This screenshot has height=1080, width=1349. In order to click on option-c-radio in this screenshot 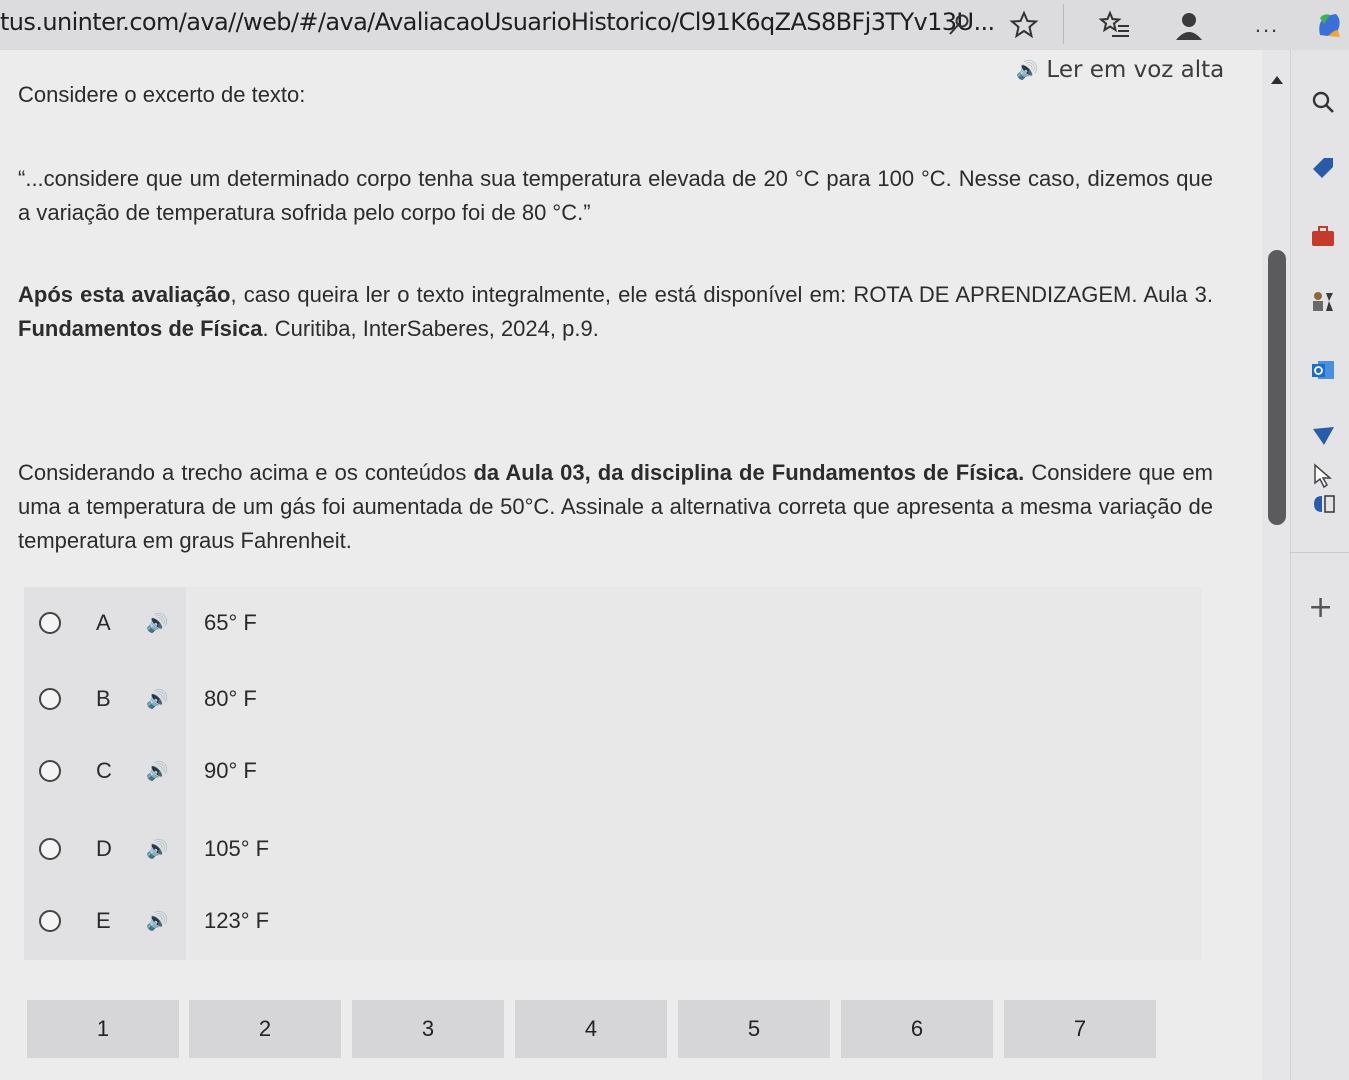, I will do `click(50, 771)`.